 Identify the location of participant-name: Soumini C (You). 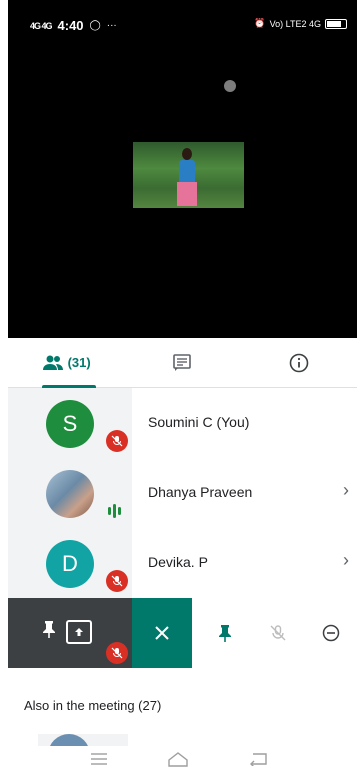
(199, 422).